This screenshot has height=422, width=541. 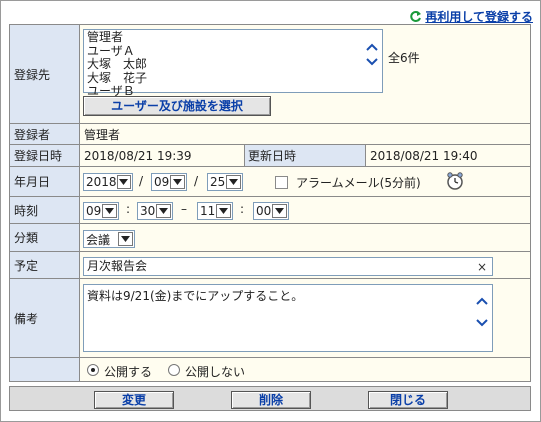 I want to click on public-radio, so click(x=93, y=370).